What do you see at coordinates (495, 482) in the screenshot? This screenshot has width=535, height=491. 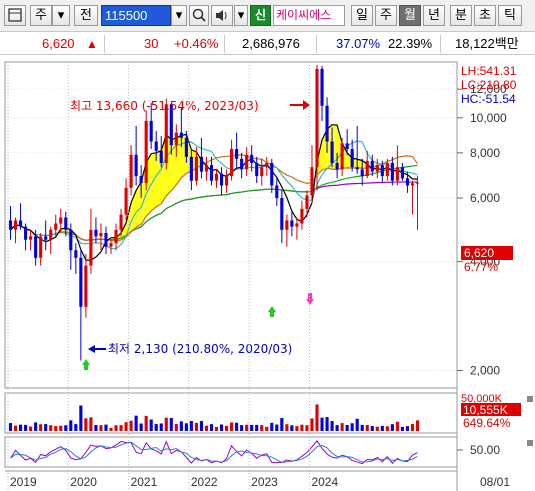 I see `x-date-label: 08/01` at bounding box center [495, 482].